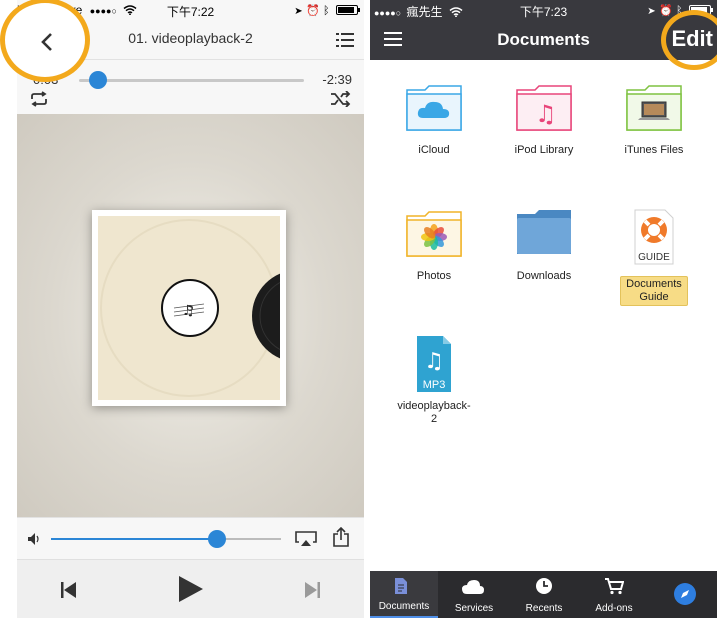  Describe the element at coordinates (434, 276) in the screenshot. I see `item-label: Photos` at that location.